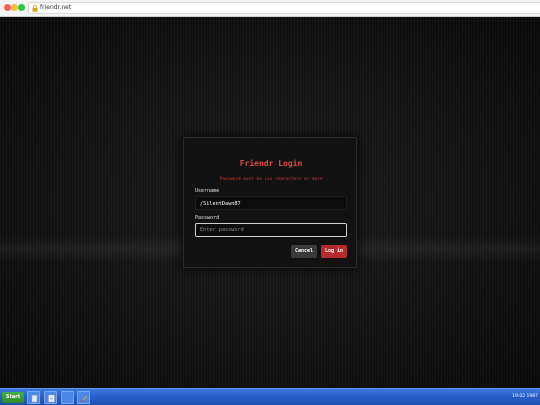  I want to click on username-label: Username, so click(207, 191).